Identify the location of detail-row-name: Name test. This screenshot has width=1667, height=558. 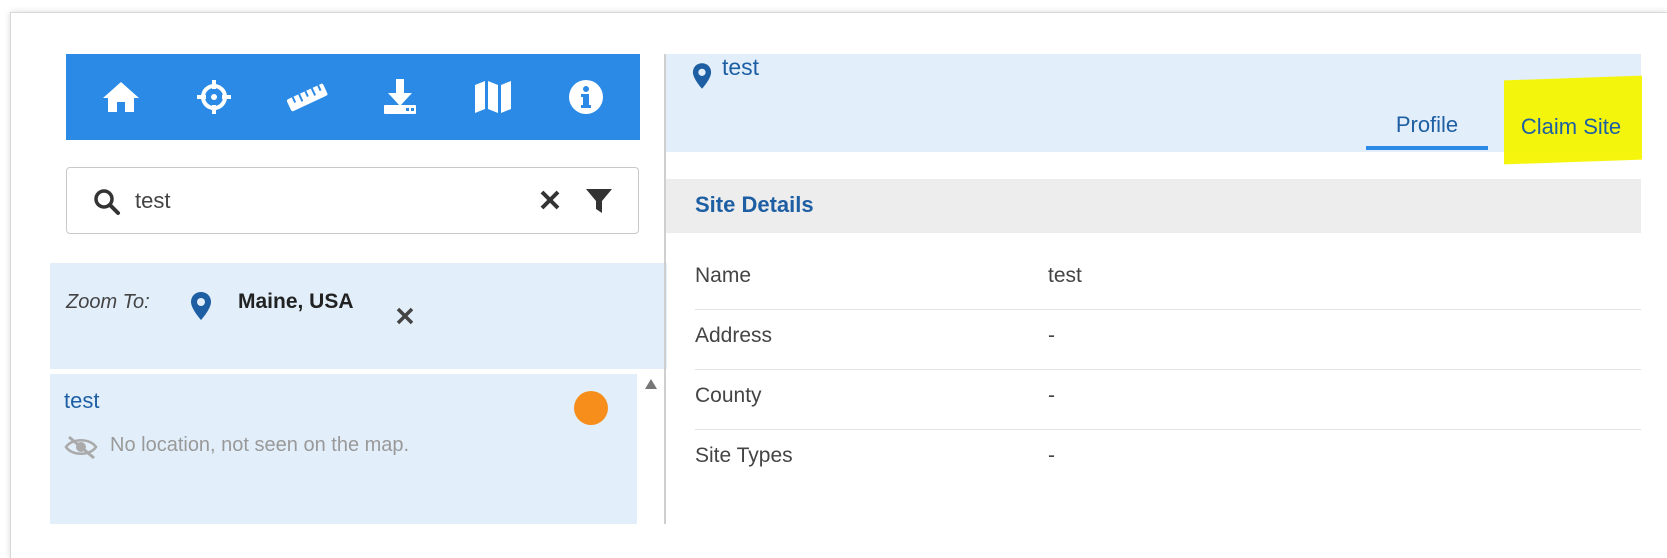
(1168, 280).